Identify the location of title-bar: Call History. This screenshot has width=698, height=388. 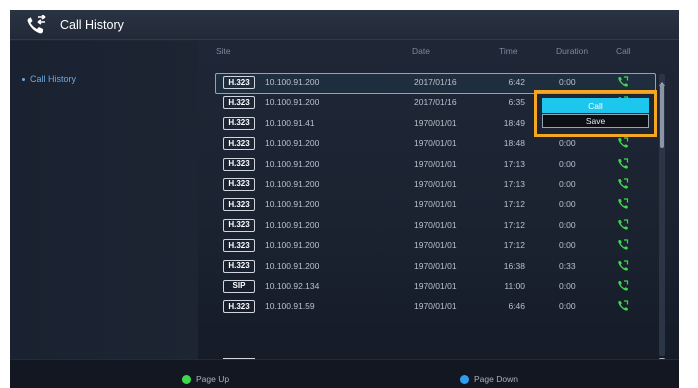
(344, 25).